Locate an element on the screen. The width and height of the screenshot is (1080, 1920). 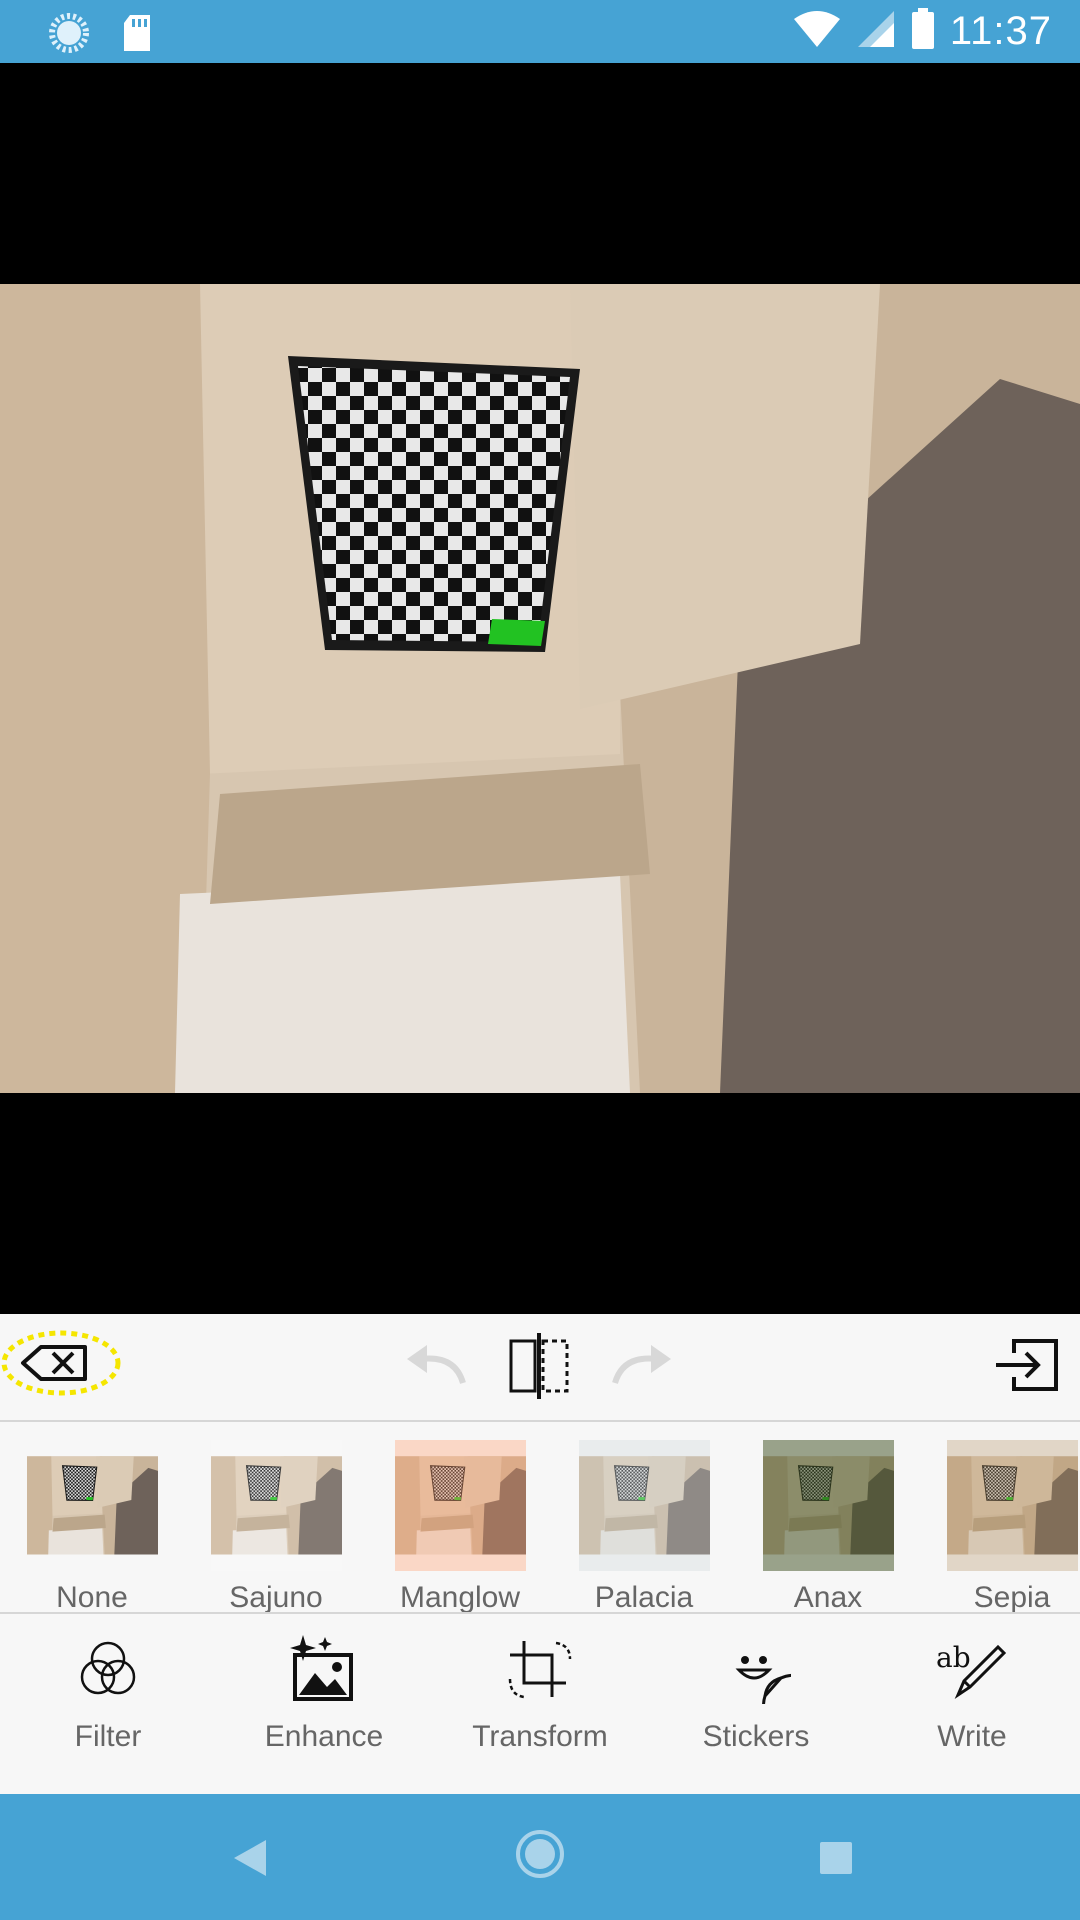
tool-stickers: Stickers is located at coordinates (756, 1689).